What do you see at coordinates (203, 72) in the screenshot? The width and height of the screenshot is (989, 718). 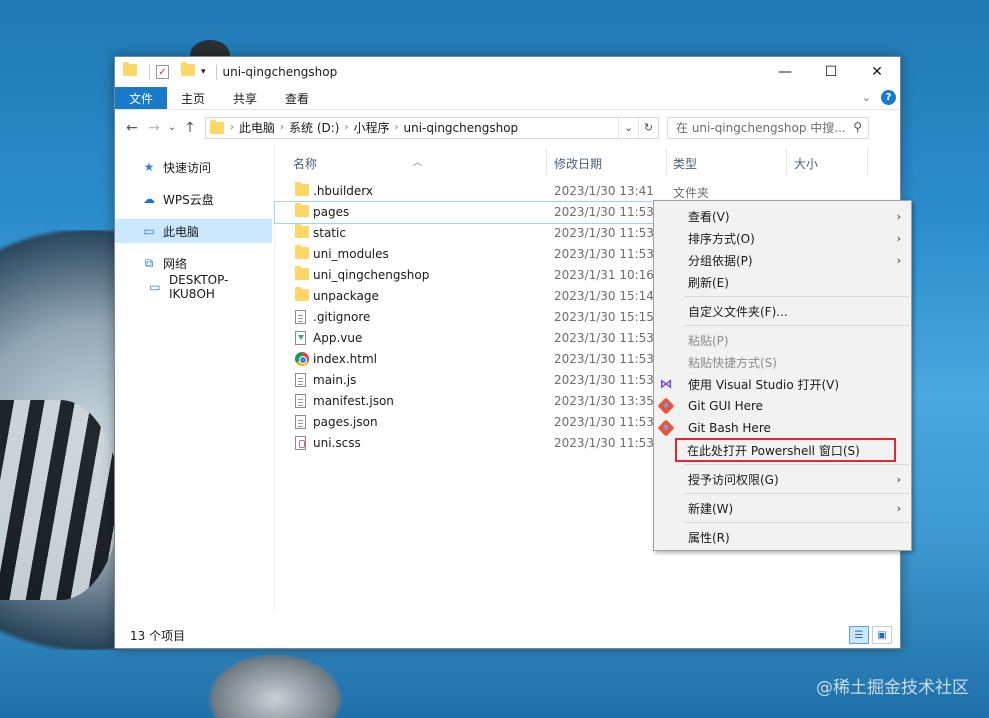 I see `quick-access-dropdown-icon: ▾` at bounding box center [203, 72].